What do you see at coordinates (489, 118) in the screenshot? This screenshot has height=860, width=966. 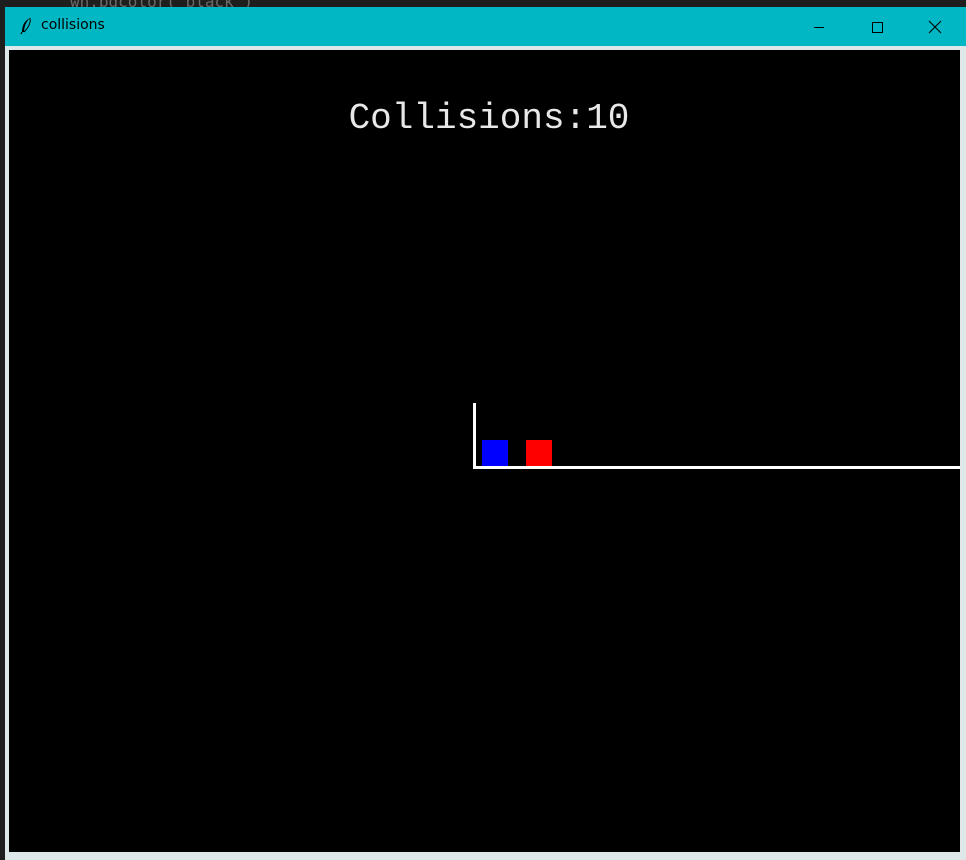 I see `collisions-counter: Collisions:10` at bounding box center [489, 118].